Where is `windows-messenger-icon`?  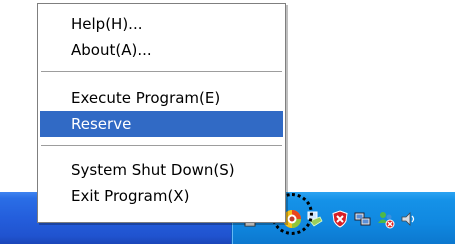 windows-messenger-icon is located at coordinates (363, 219).